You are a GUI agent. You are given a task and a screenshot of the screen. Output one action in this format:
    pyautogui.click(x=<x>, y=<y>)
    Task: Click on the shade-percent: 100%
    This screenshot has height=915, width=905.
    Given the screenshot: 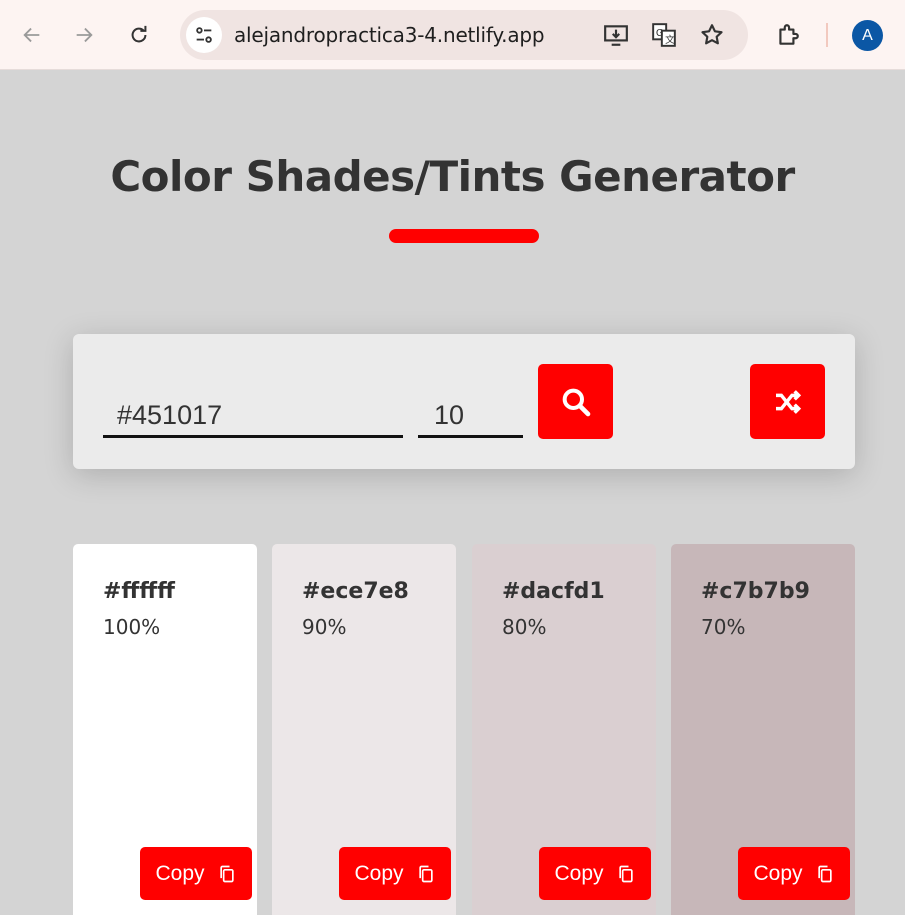 What is the action you would take?
    pyautogui.click(x=132, y=627)
    